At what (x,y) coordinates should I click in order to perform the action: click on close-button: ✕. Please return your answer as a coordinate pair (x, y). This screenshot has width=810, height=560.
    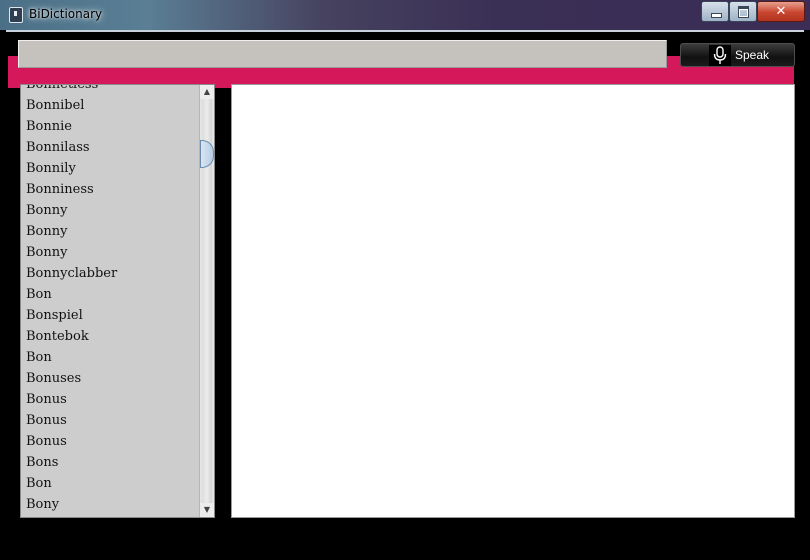
    Looking at the image, I should click on (781, 11).